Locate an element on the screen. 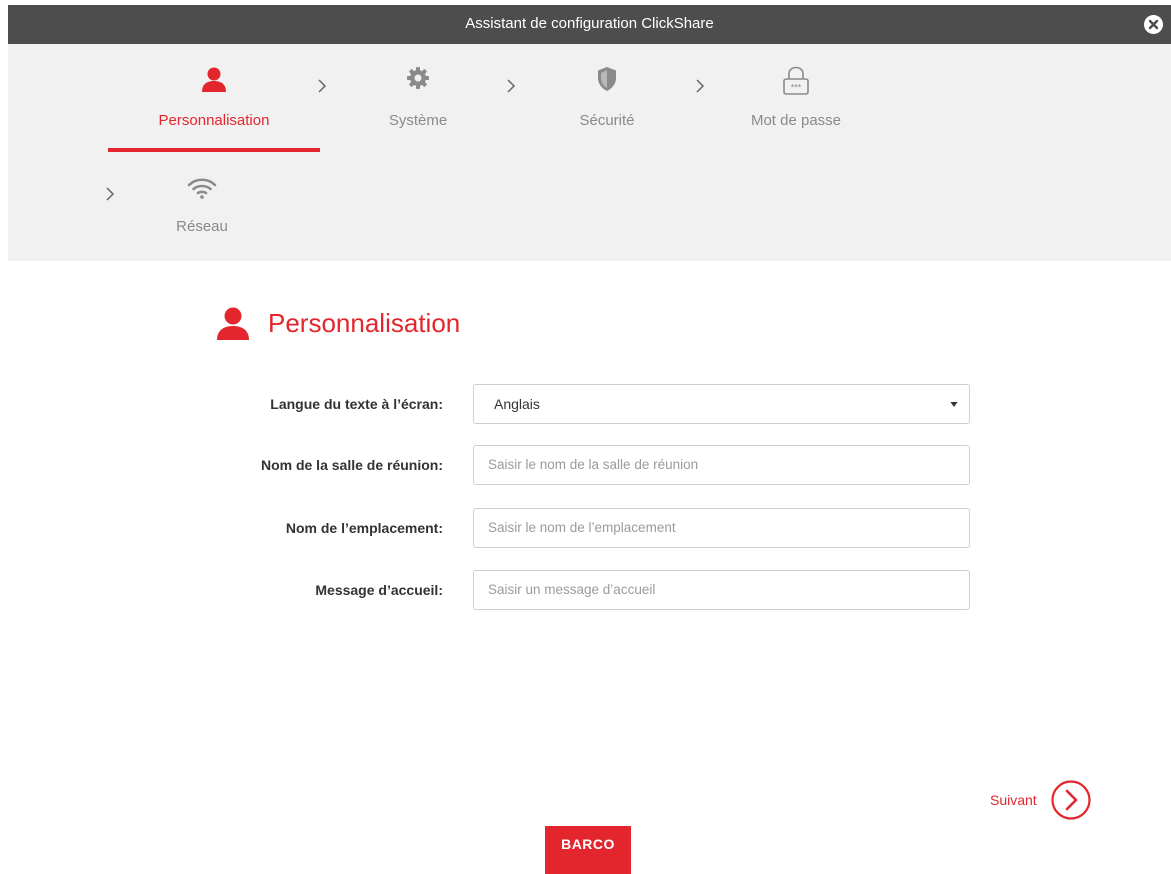  step-reseau: Réseau is located at coordinates (202, 207).